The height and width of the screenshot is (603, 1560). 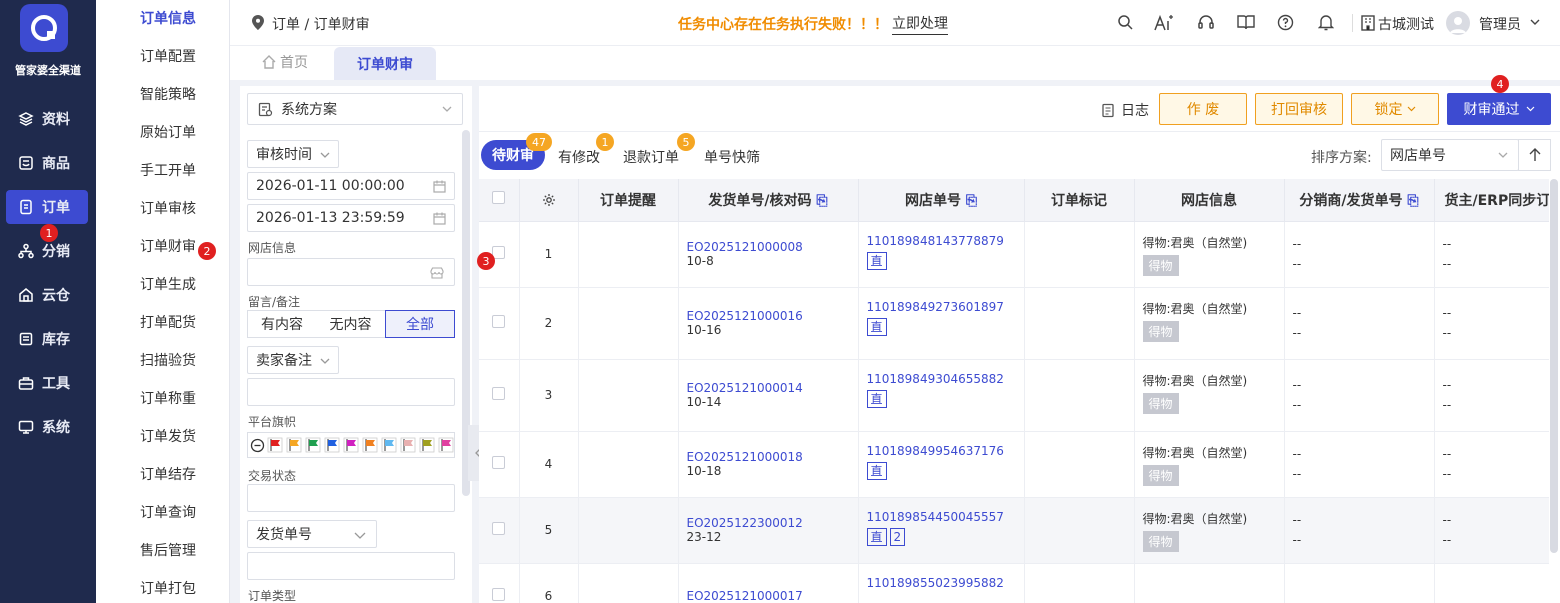 I want to click on ship-no-link: EO2025121000017, so click(x=772, y=596).